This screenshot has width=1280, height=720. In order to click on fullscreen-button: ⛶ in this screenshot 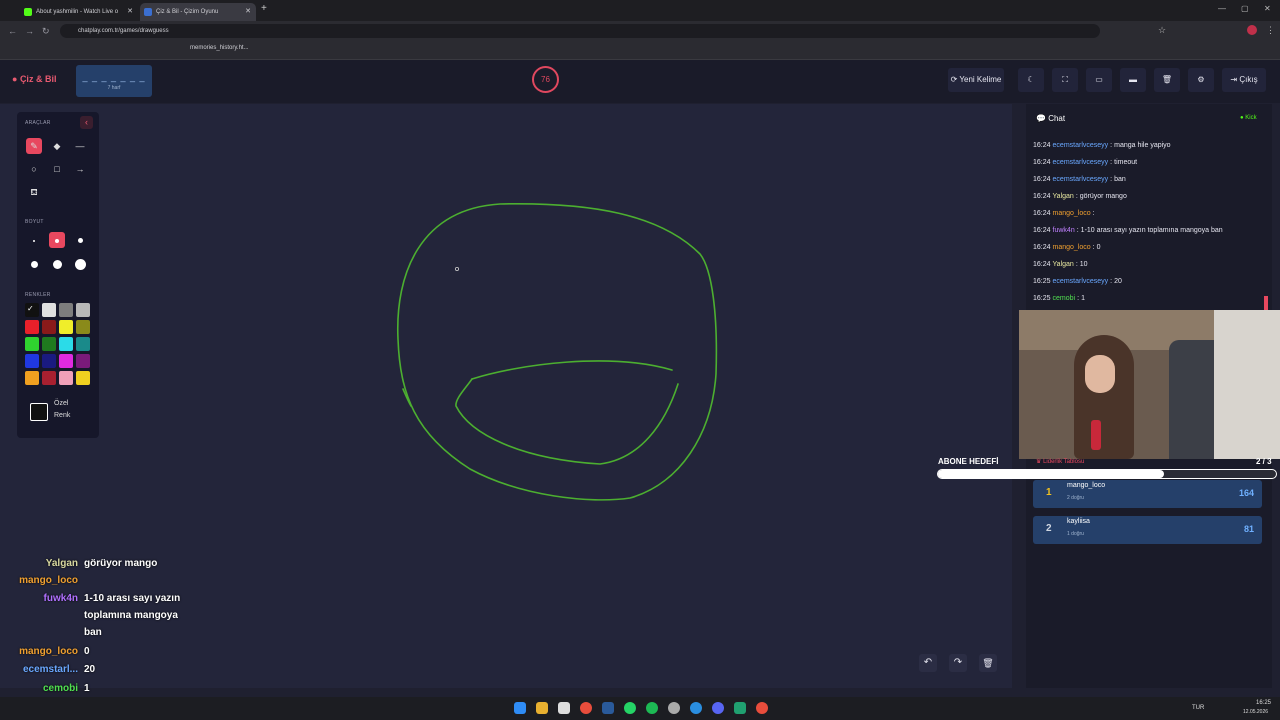, I will do `click(1065, 80)`.